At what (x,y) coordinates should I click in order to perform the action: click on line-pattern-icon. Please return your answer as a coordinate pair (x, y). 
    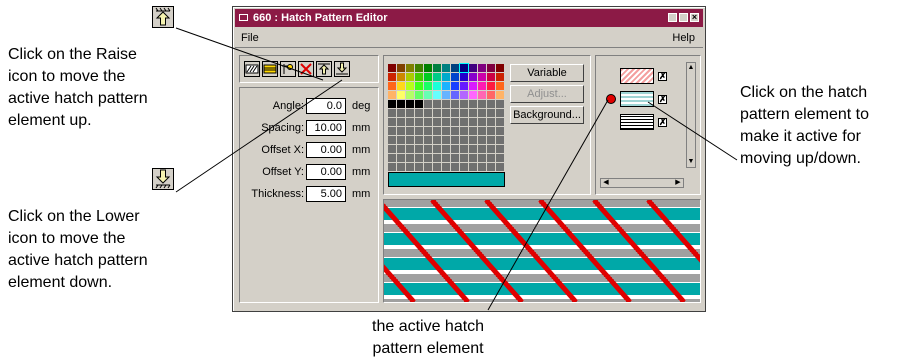
    Looking at the image, I should click on (270, 69).